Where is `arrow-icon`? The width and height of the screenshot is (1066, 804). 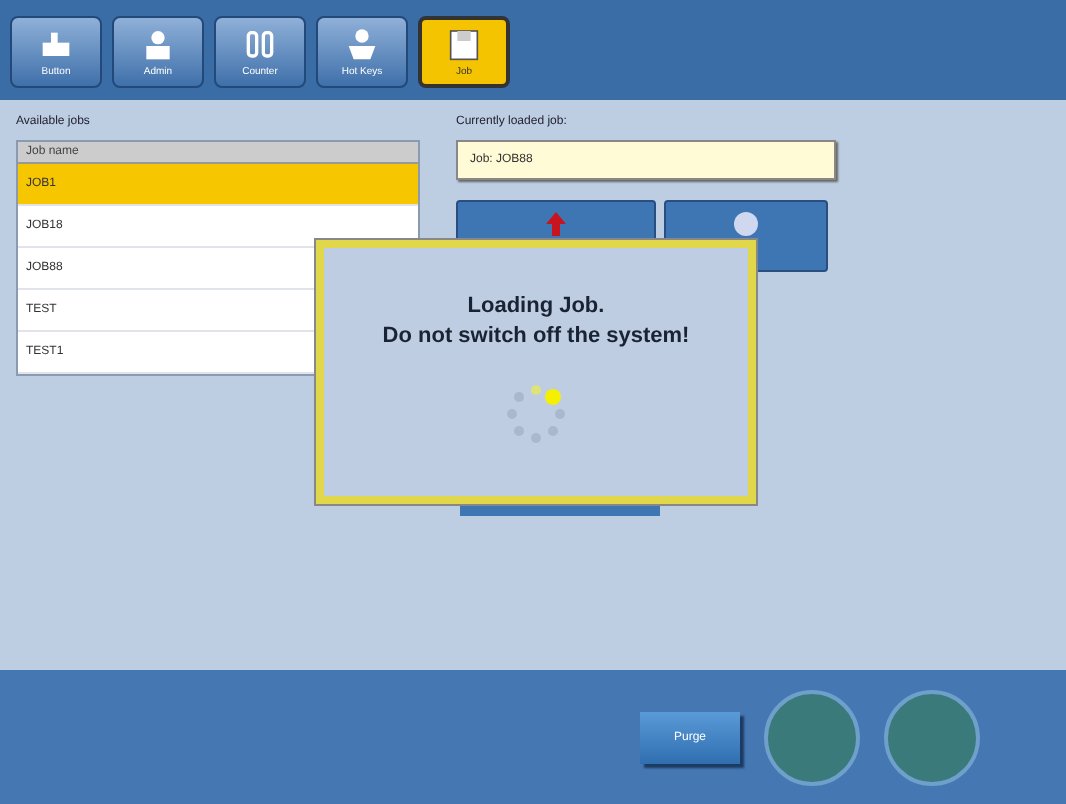
arrow-icon is located at coordinates (556, 224).